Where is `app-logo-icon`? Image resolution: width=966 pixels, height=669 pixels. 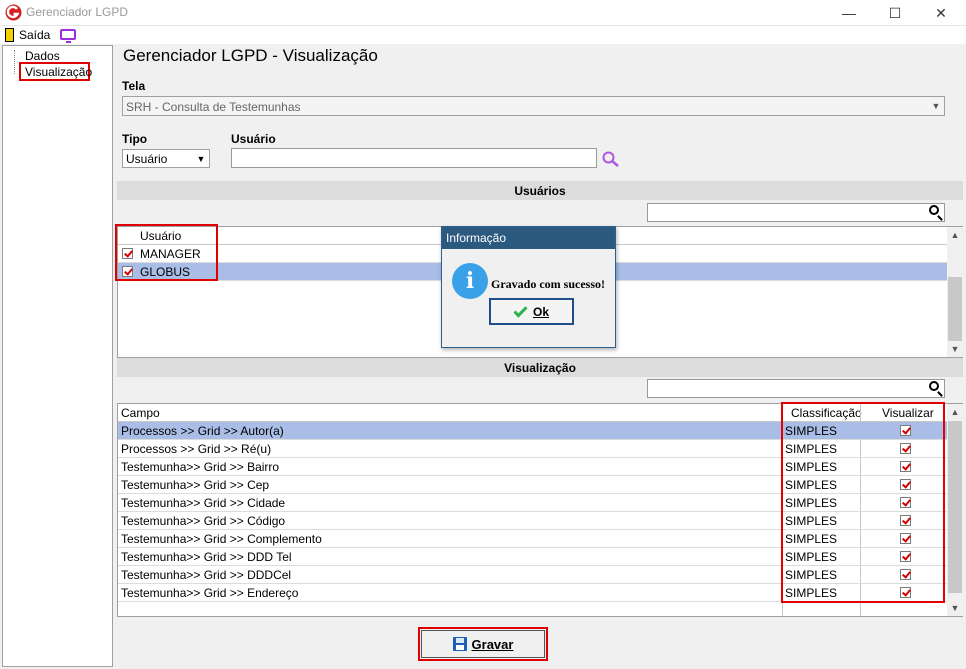
app-logo-icon is located at coordinates (13, 12).